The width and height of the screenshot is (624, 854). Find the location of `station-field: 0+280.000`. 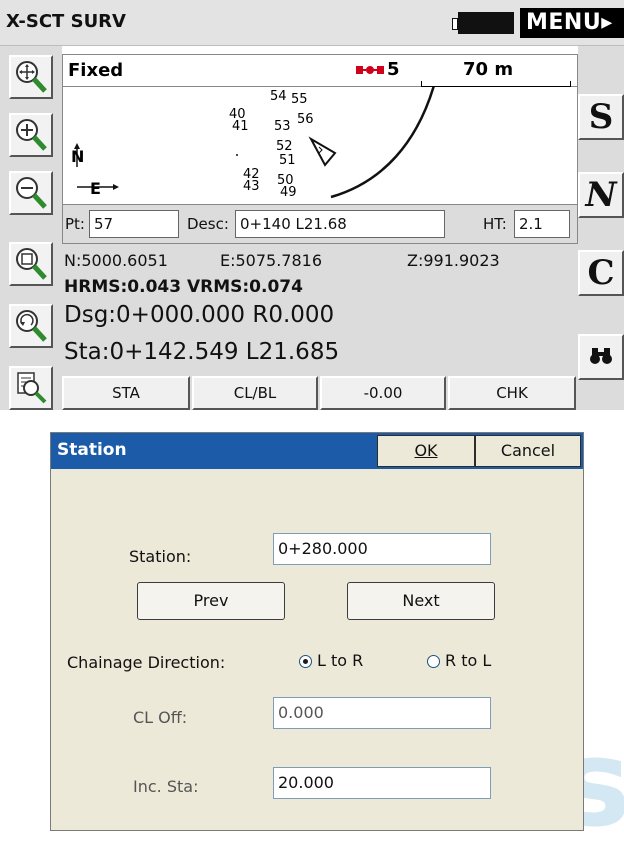

station-field: 0+280.000 is located at coordinates (382, 549).